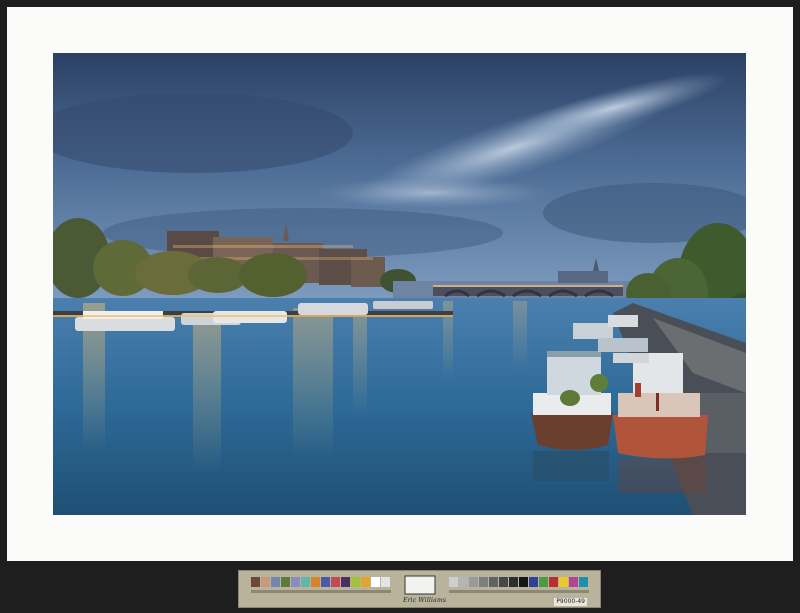 Image resolution: width=800 pixels, height=613 pixels. I want to click on bridge, so click(528, 291).